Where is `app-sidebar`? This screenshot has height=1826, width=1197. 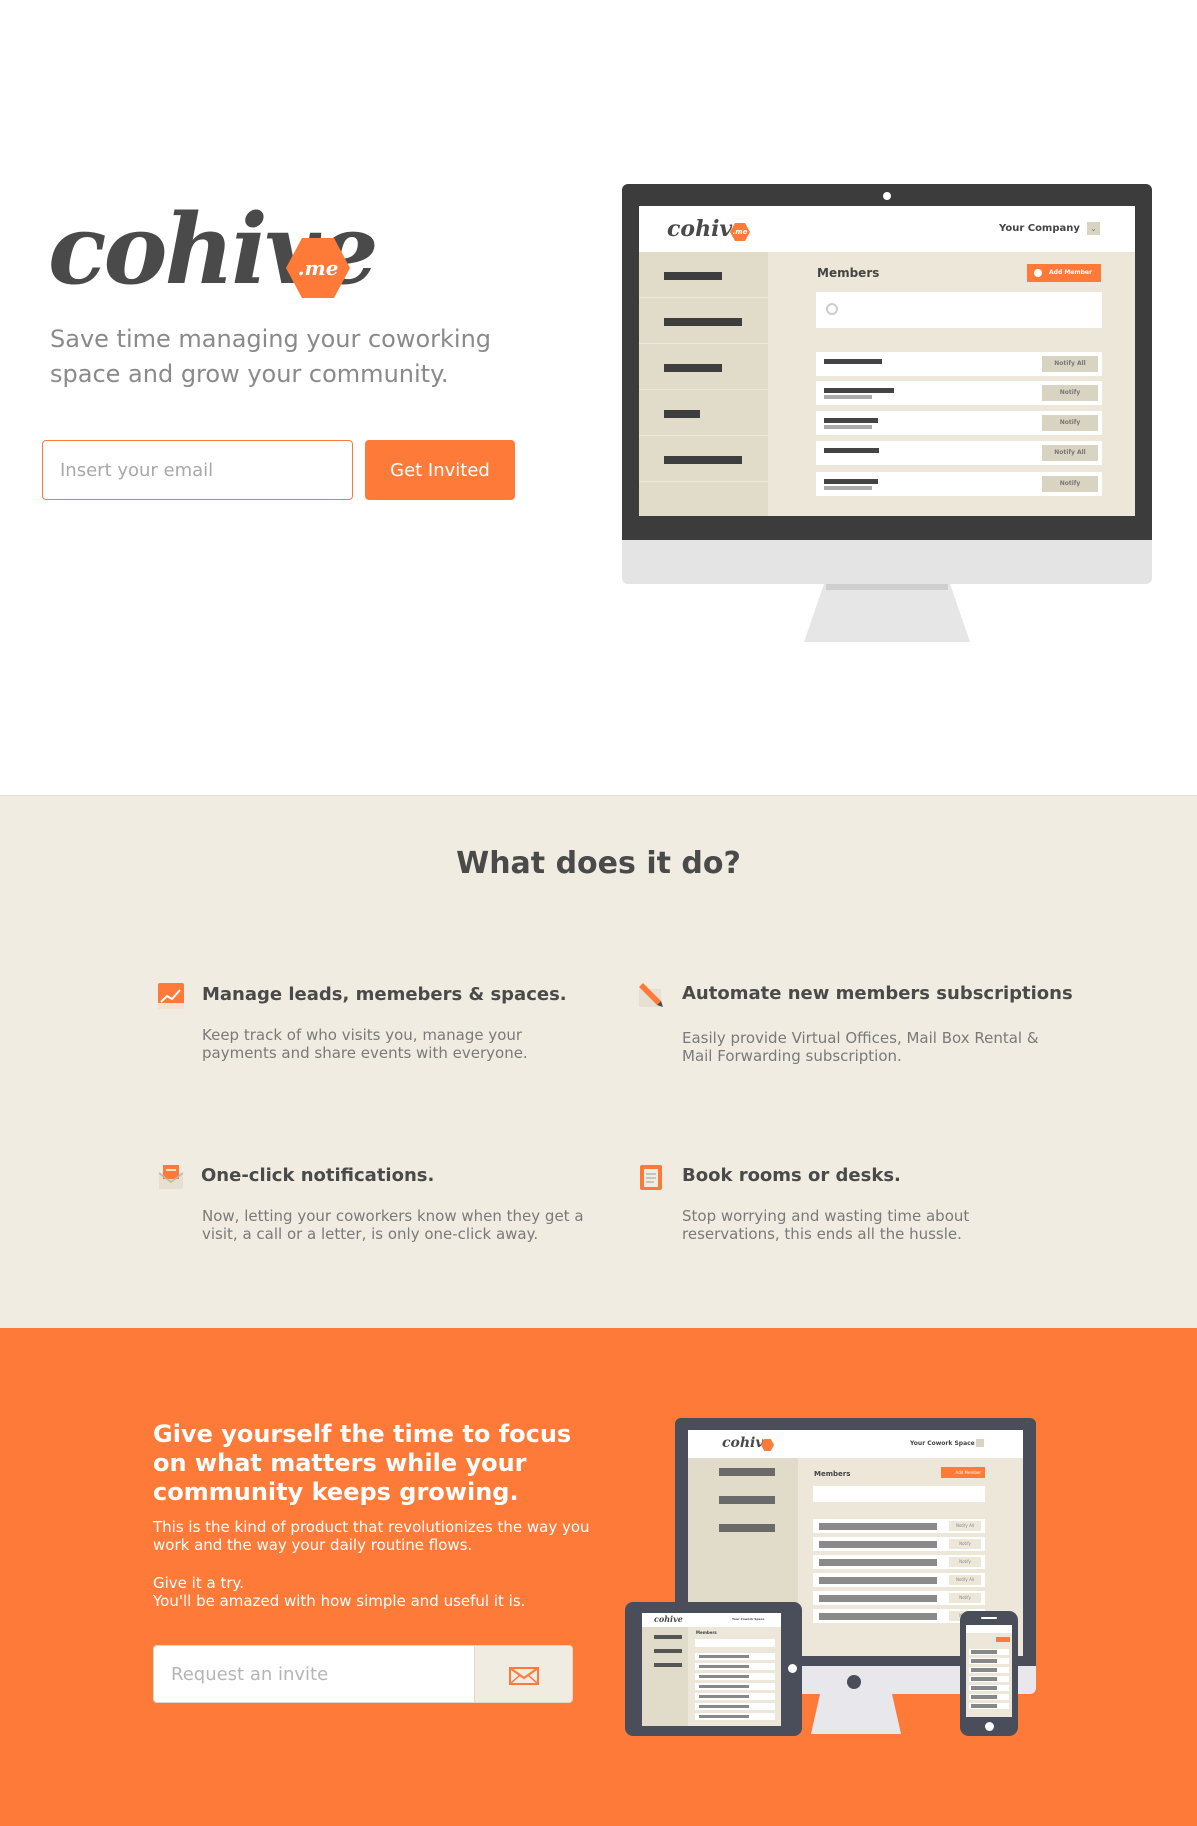
app-sidebar is located at coordinates (703, 384).